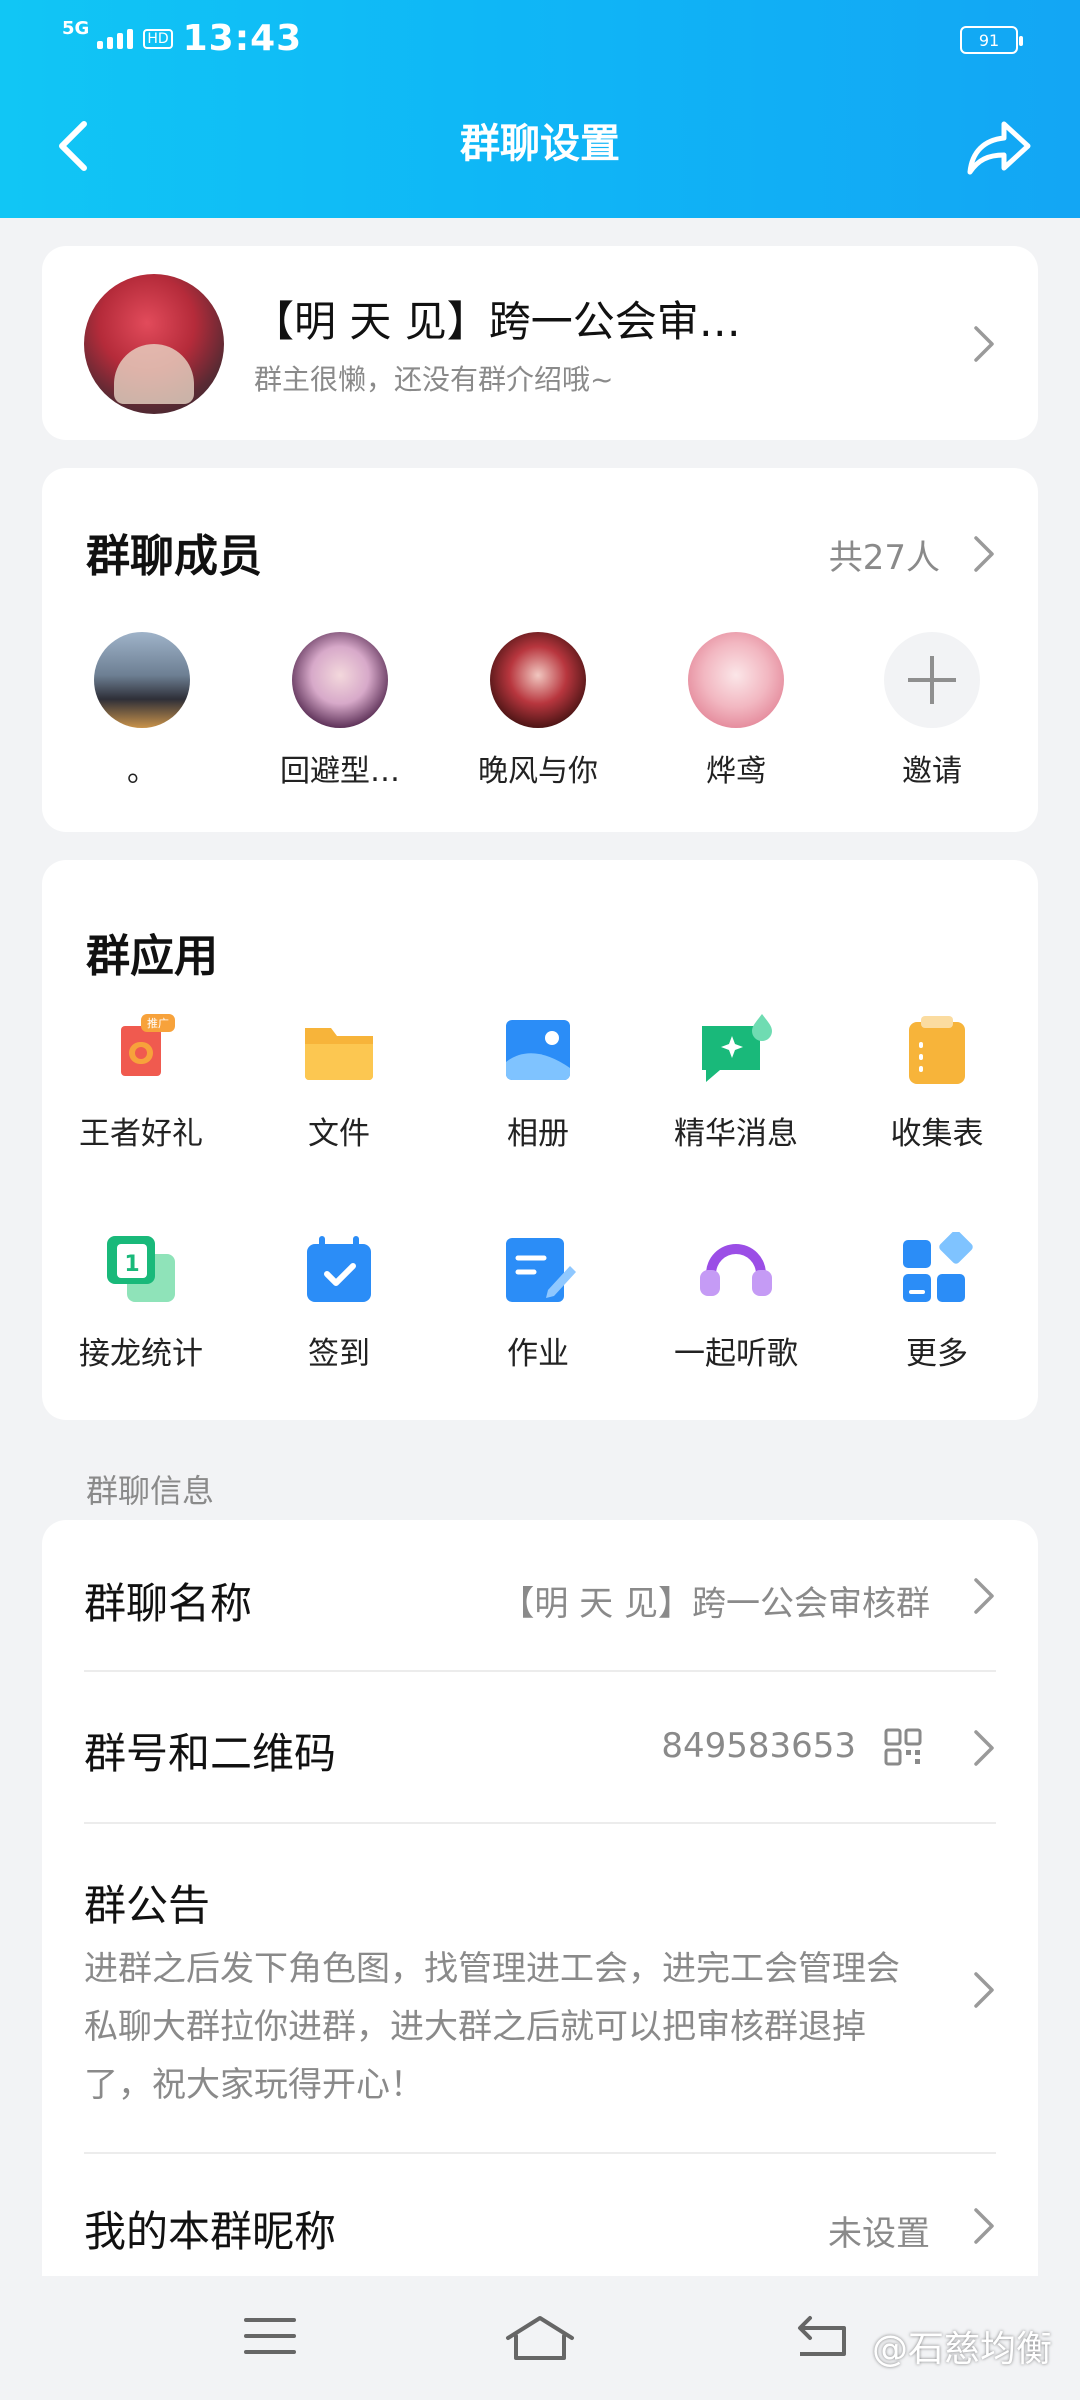 This screenshot has height=2400, width=1080. Describe the element at coordinates (339, 1354) in the screenshot. I see `app-label: 签到` at that location.